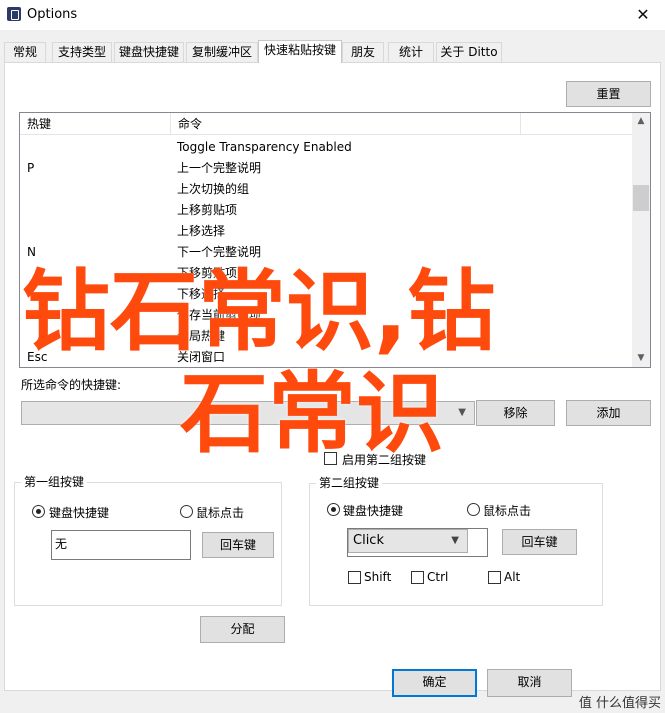 The image size is (665, 713). What do you see at coordinates (641, 240) in the screenshot?
I see `list-scrollbar: ▲ ▼` at bounding box center [641, 240].